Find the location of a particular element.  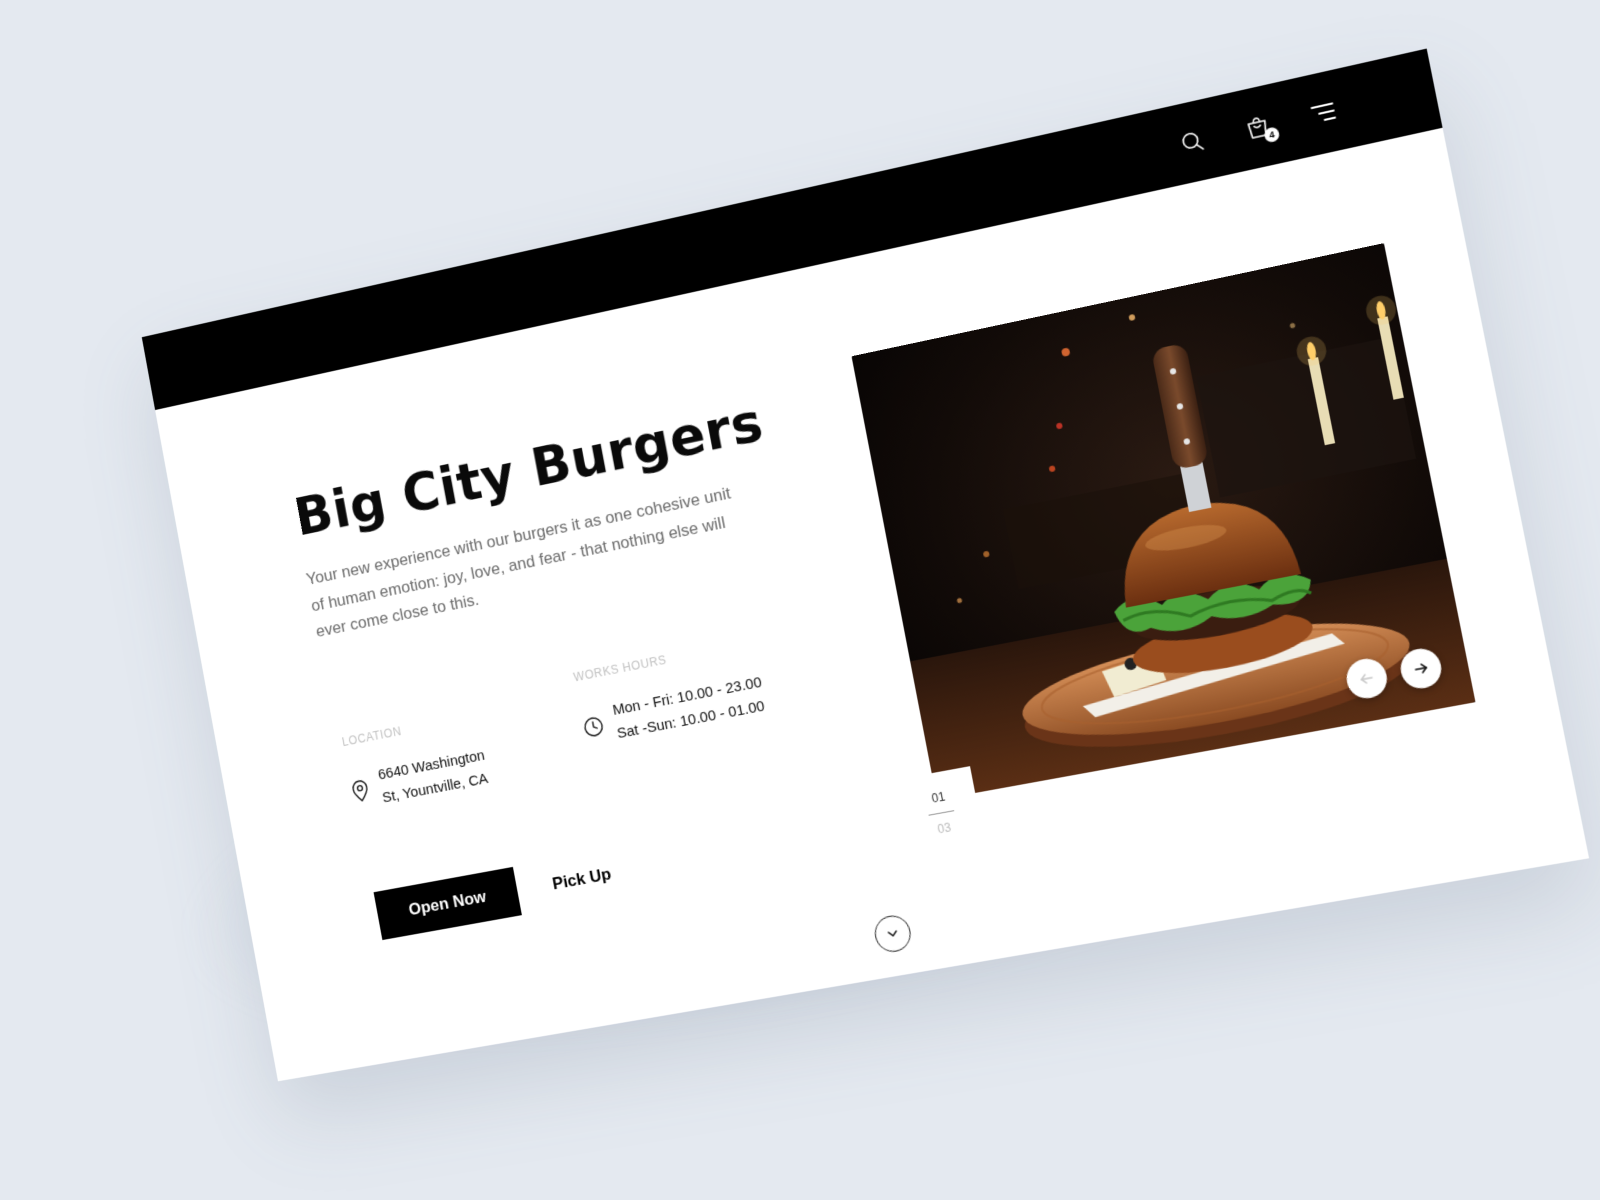

prev-slide-button is located at coordinates (1366, 679).